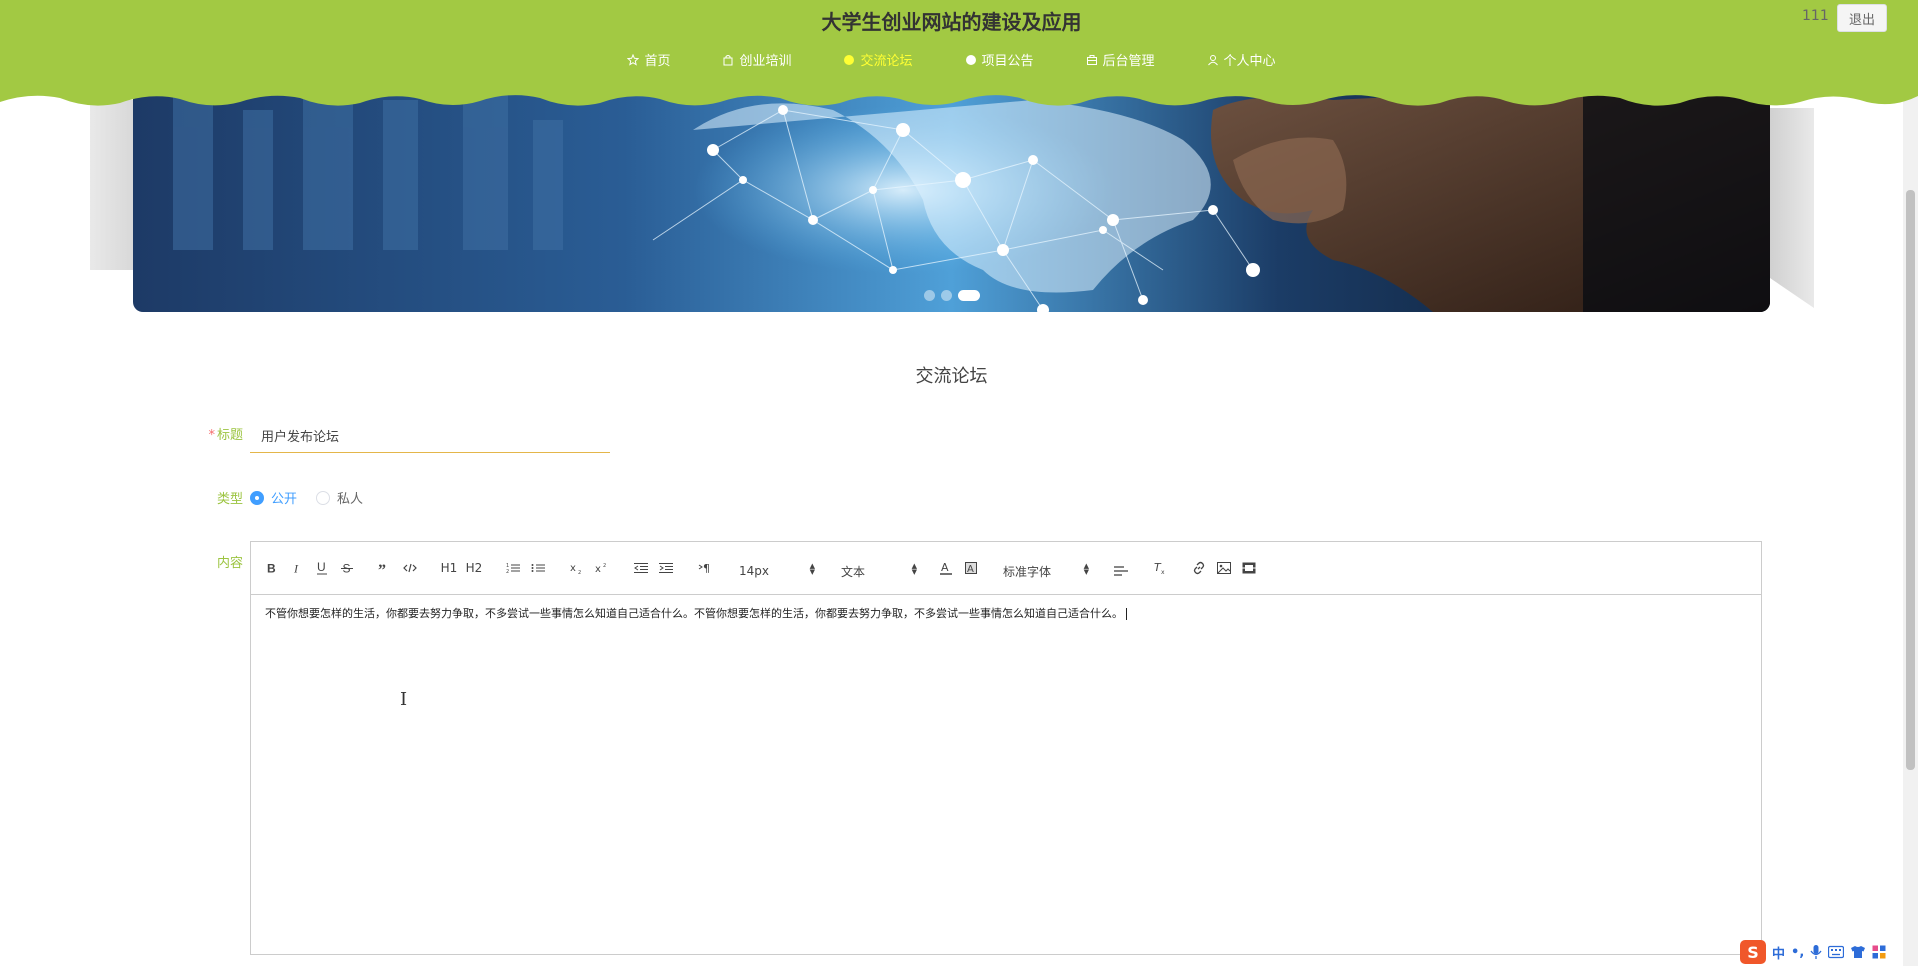  What do you see at coordinates (350, 499) in the screenshot?
I see `radio-label: 私人` at bounding box center [350, 499].